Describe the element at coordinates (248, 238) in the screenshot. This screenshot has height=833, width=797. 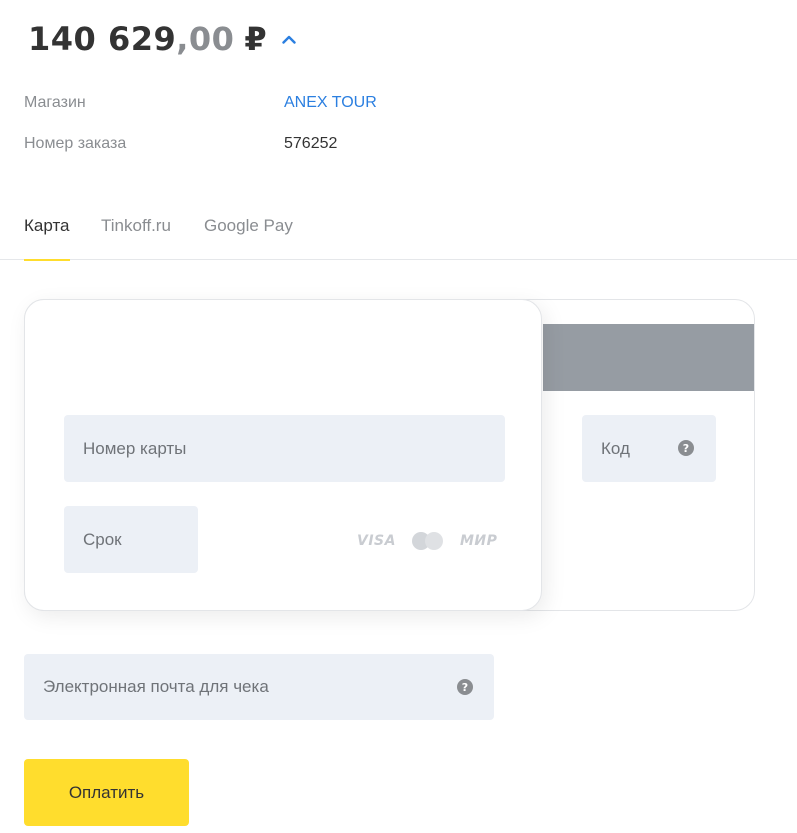
I see `tab-google-pay: Google Pay` at that location.